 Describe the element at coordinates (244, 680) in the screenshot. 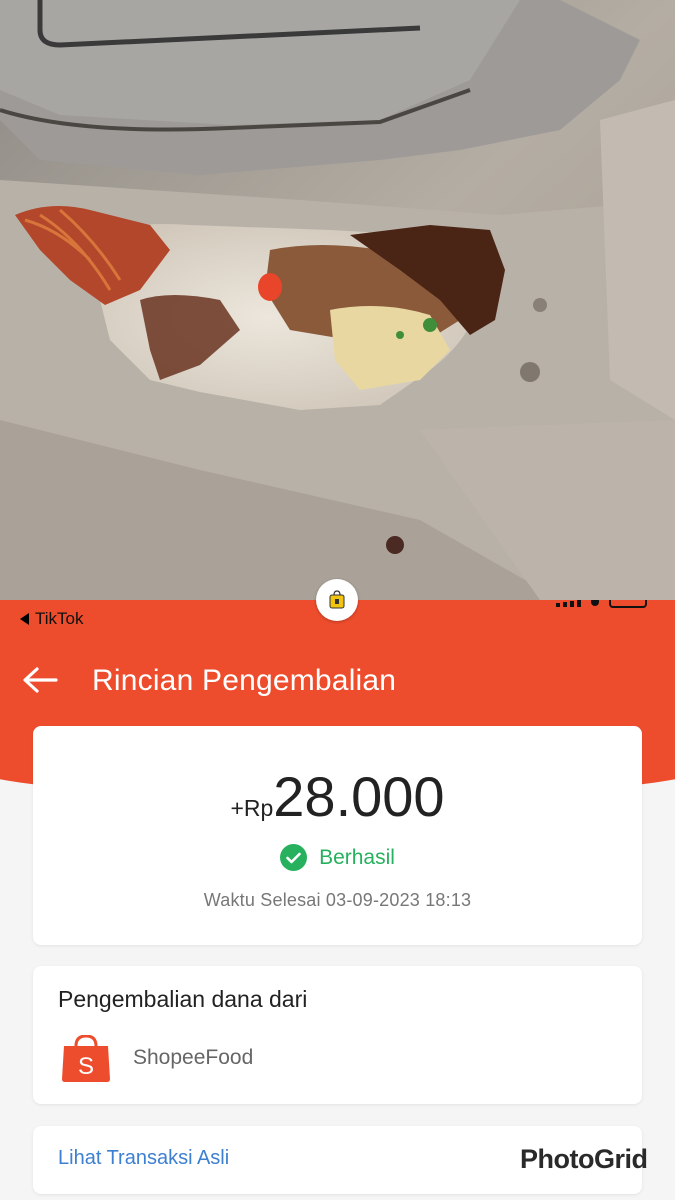

I see `page-title: Rincian Pengembalian` at that location.